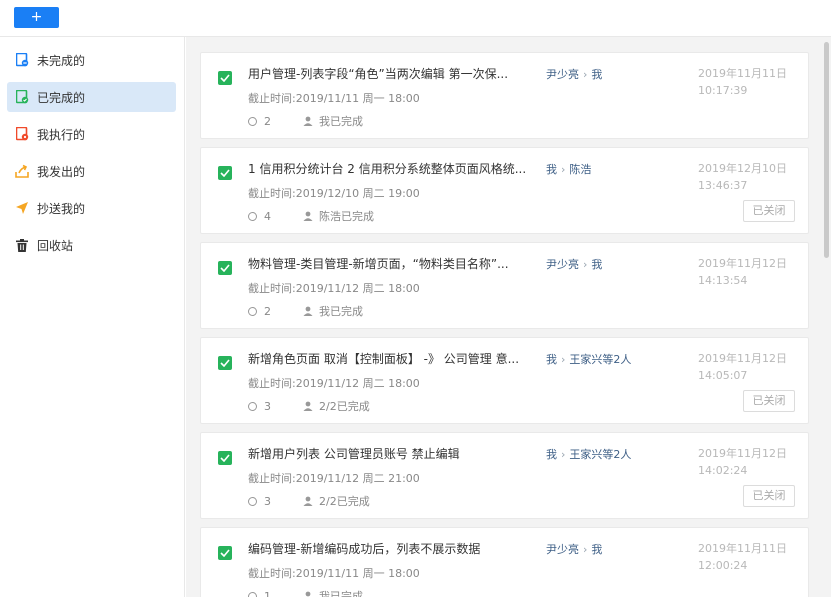 The height and width of the screenshot is (597, 831). I want to click on task-title: 编码管理-新增编码成功后，列表不展示数据, so click(396, 548).